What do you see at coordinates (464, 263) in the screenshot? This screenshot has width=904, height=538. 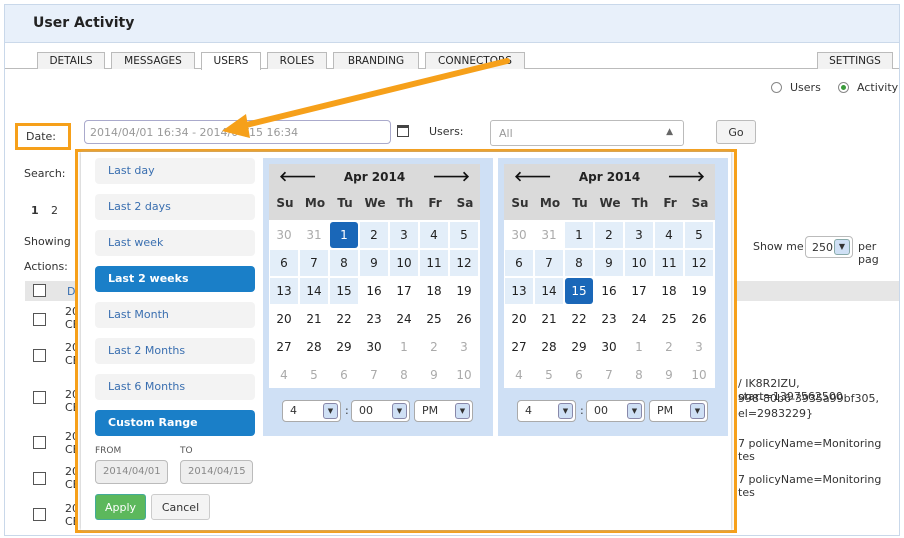 I see `calendar-day: 12` at bounding box center [464, 263].